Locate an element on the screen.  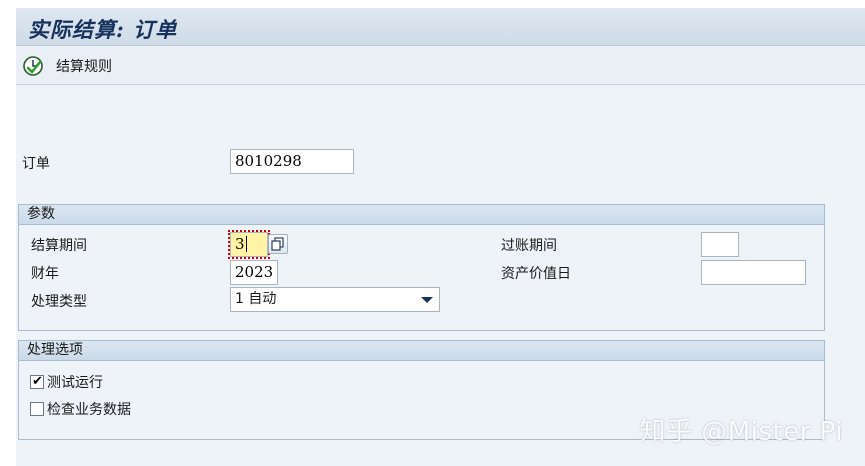
watermark: 知乎 @Mister Pi is located at coordinates (741, 432).